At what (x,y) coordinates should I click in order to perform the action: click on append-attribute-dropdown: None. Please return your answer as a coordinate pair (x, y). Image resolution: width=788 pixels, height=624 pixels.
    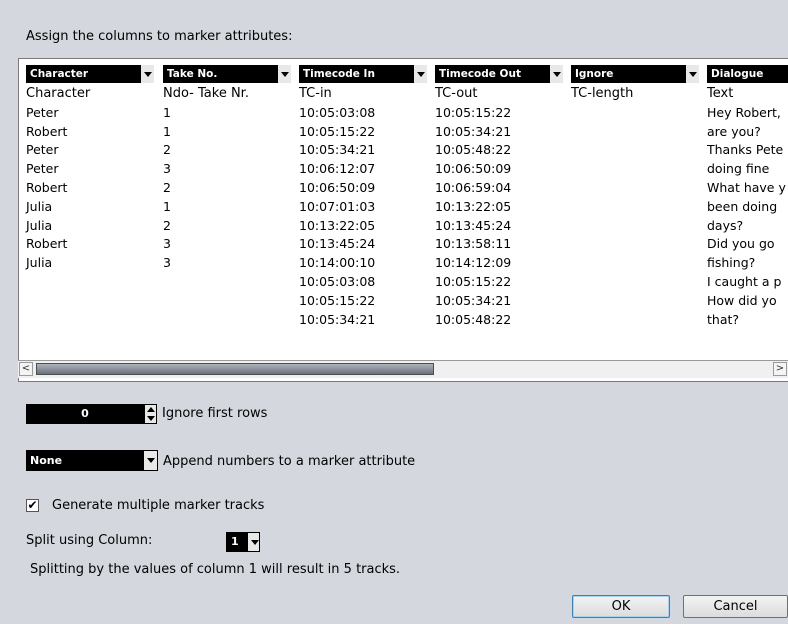
    Looking at the image, I should click on (92, 460).